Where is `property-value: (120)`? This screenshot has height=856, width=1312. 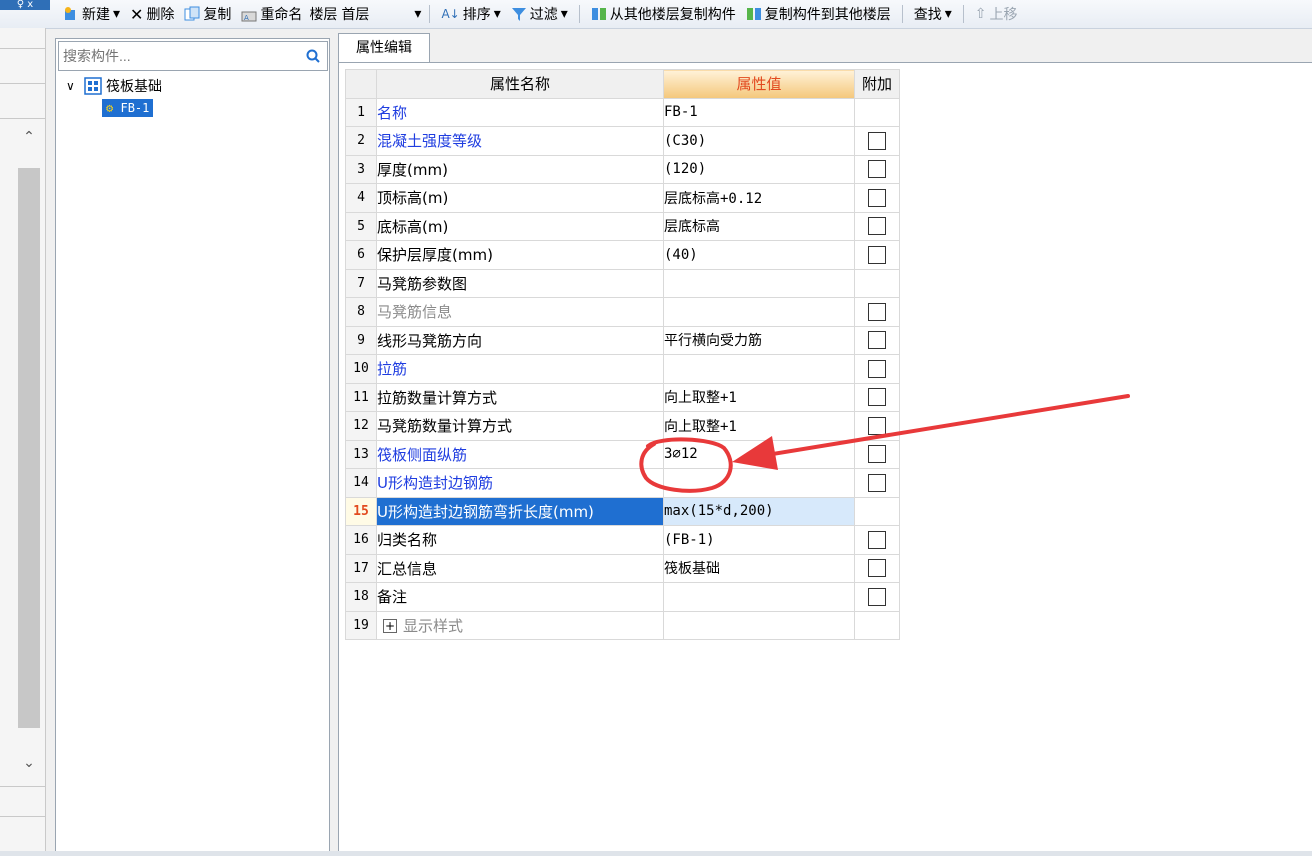
property-value: (120) is located at coordinates (759, 169).